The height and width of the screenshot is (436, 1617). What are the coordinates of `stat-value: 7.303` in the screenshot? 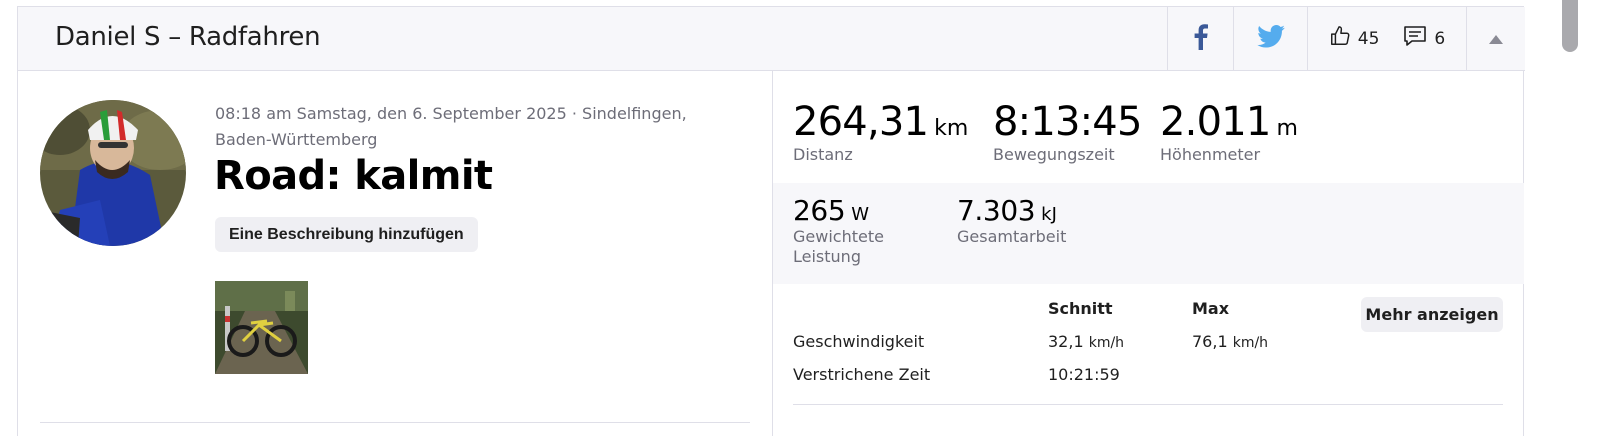 It's located at (996, 210).